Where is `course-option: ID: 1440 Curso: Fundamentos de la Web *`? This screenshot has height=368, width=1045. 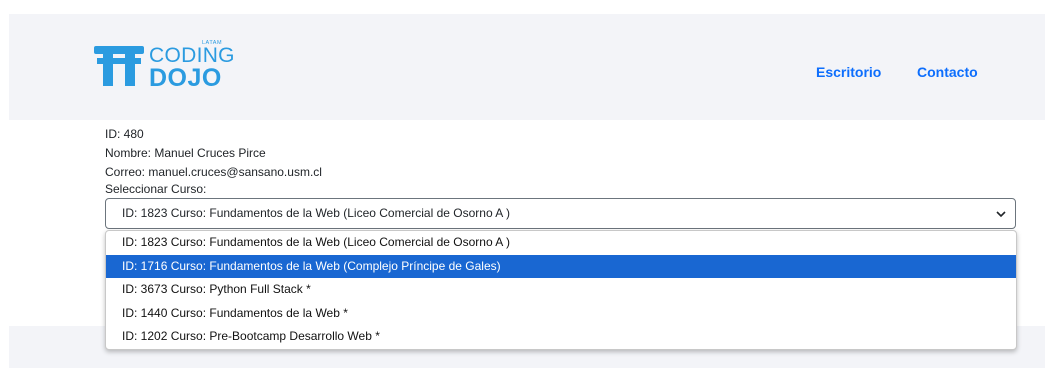 course-option: ID: 1440 Curso: Fundamentos de la Web * is located at coordinates (561, 314).